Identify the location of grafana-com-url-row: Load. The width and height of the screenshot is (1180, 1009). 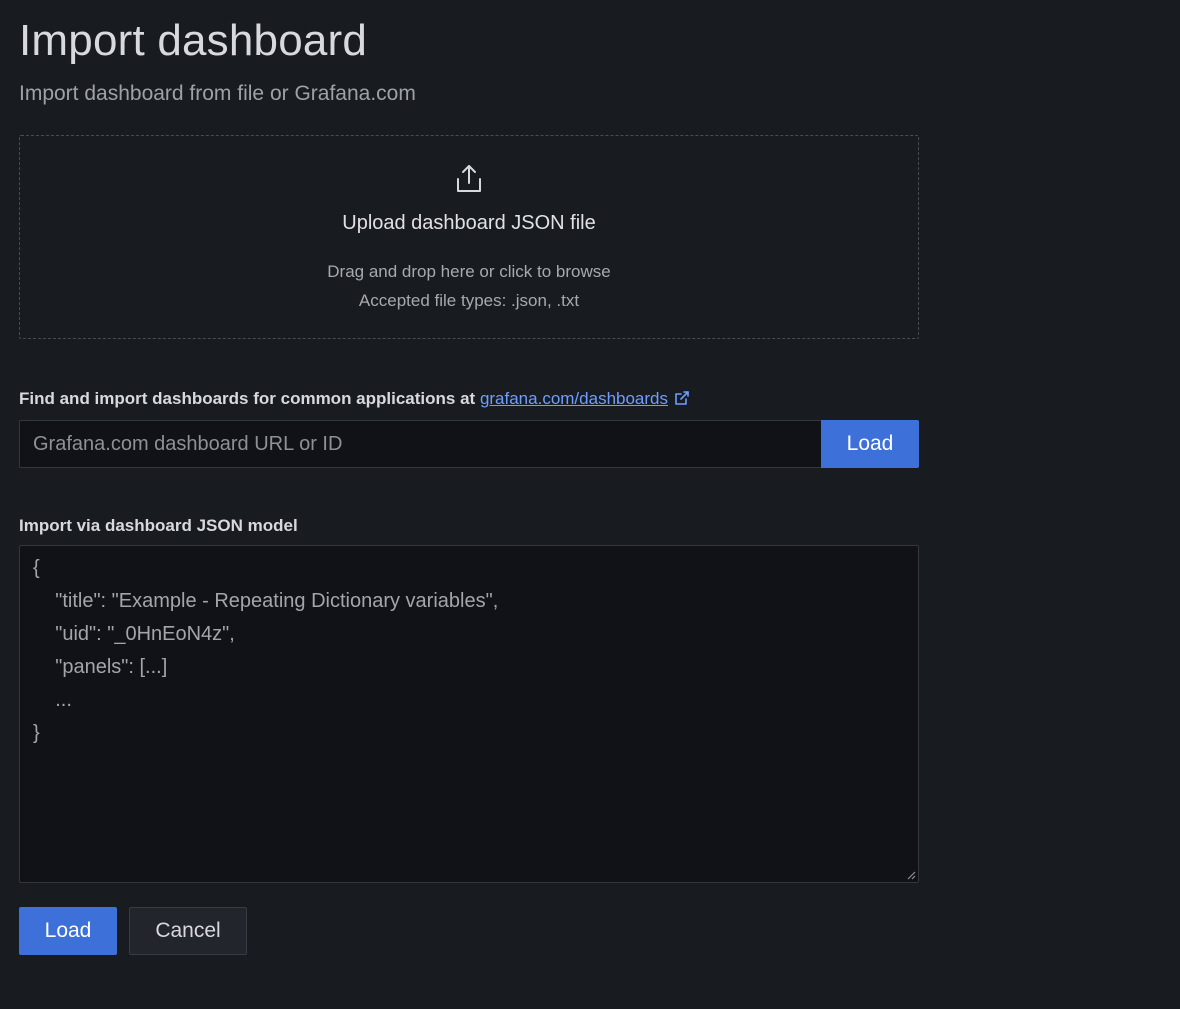
(469, 444).